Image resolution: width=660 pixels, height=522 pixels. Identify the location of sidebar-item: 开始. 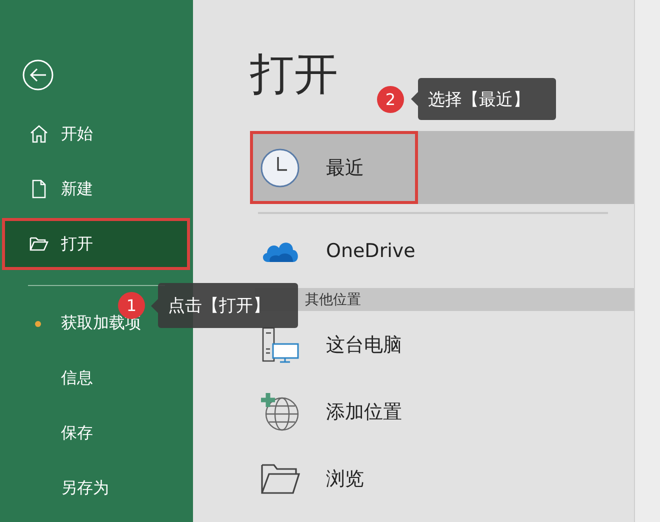
(96, 134).